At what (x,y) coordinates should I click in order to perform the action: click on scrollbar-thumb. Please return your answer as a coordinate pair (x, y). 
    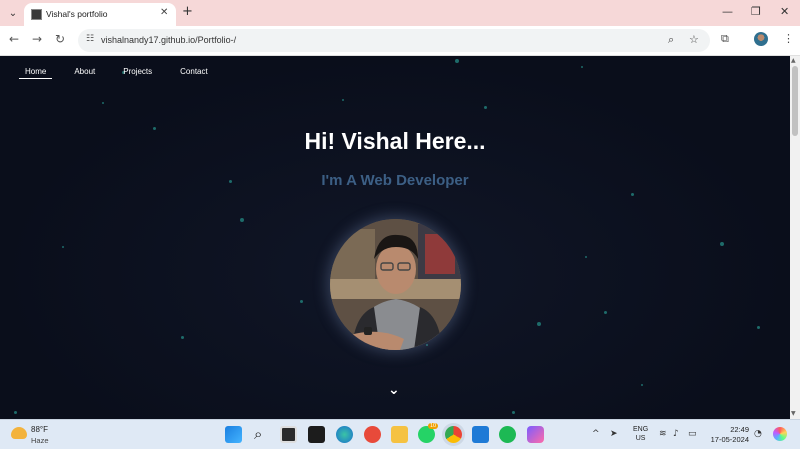
    Looking at the image, I should click on (795, 101).